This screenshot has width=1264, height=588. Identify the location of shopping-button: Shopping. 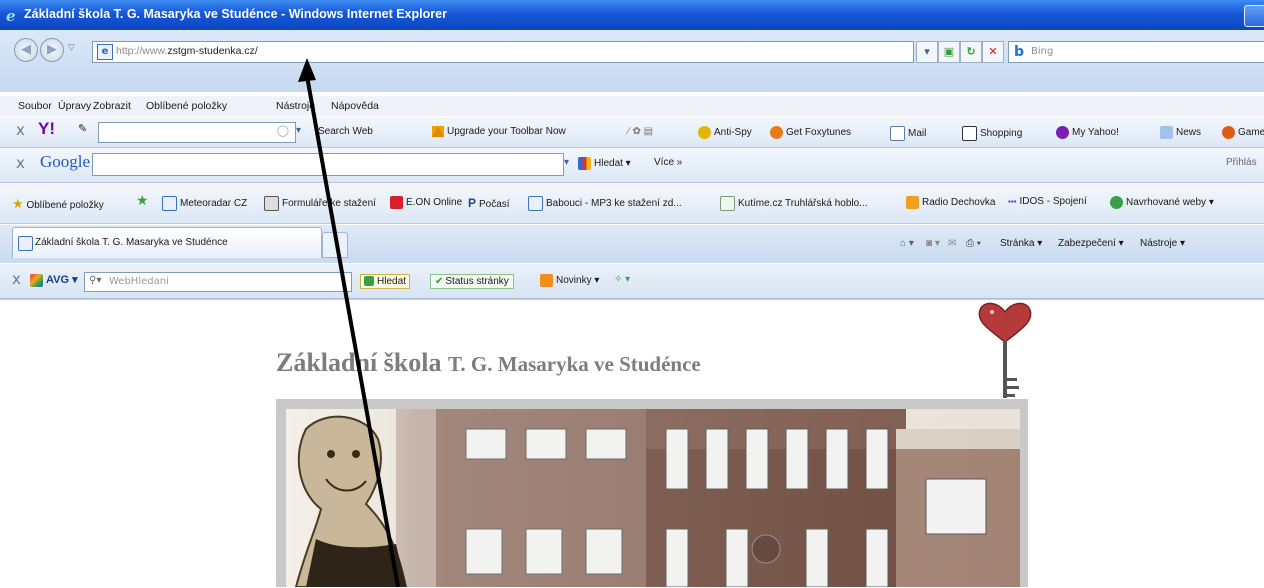
(992, 133).